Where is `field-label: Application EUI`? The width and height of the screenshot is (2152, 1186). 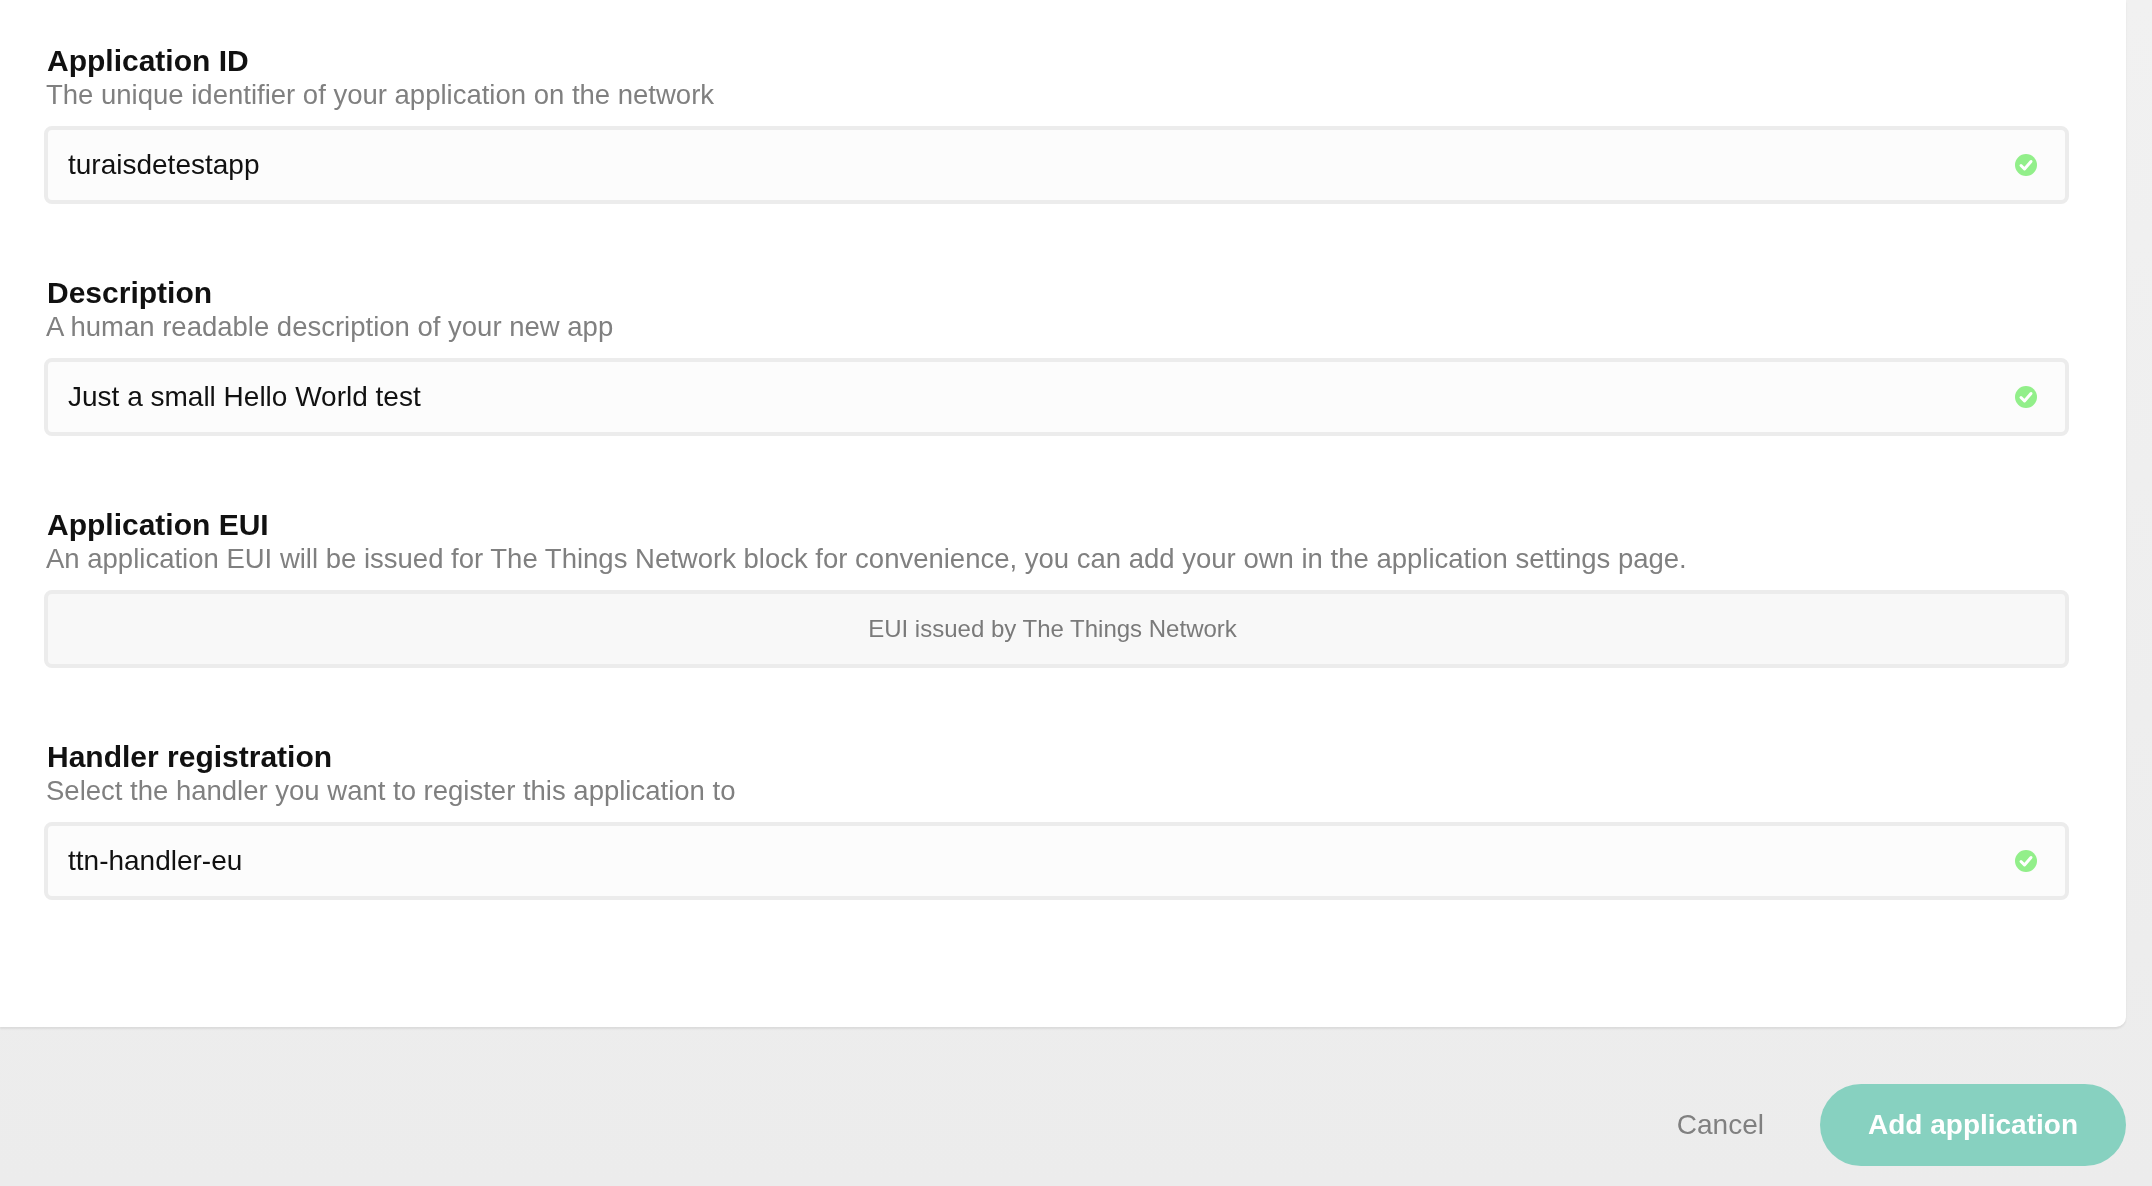 field-label: Application EUI is located at coordinates (158, 525).